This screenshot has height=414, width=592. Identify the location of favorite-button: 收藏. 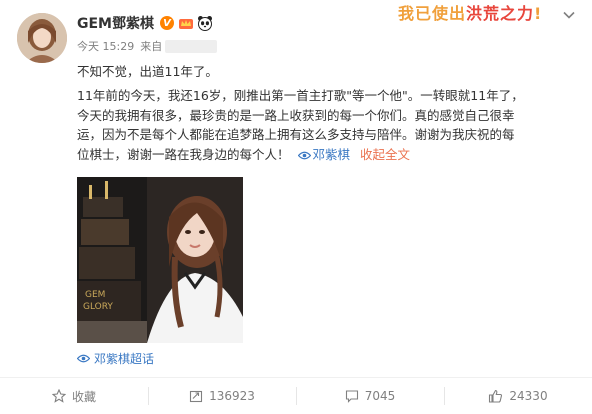
(74, 396).